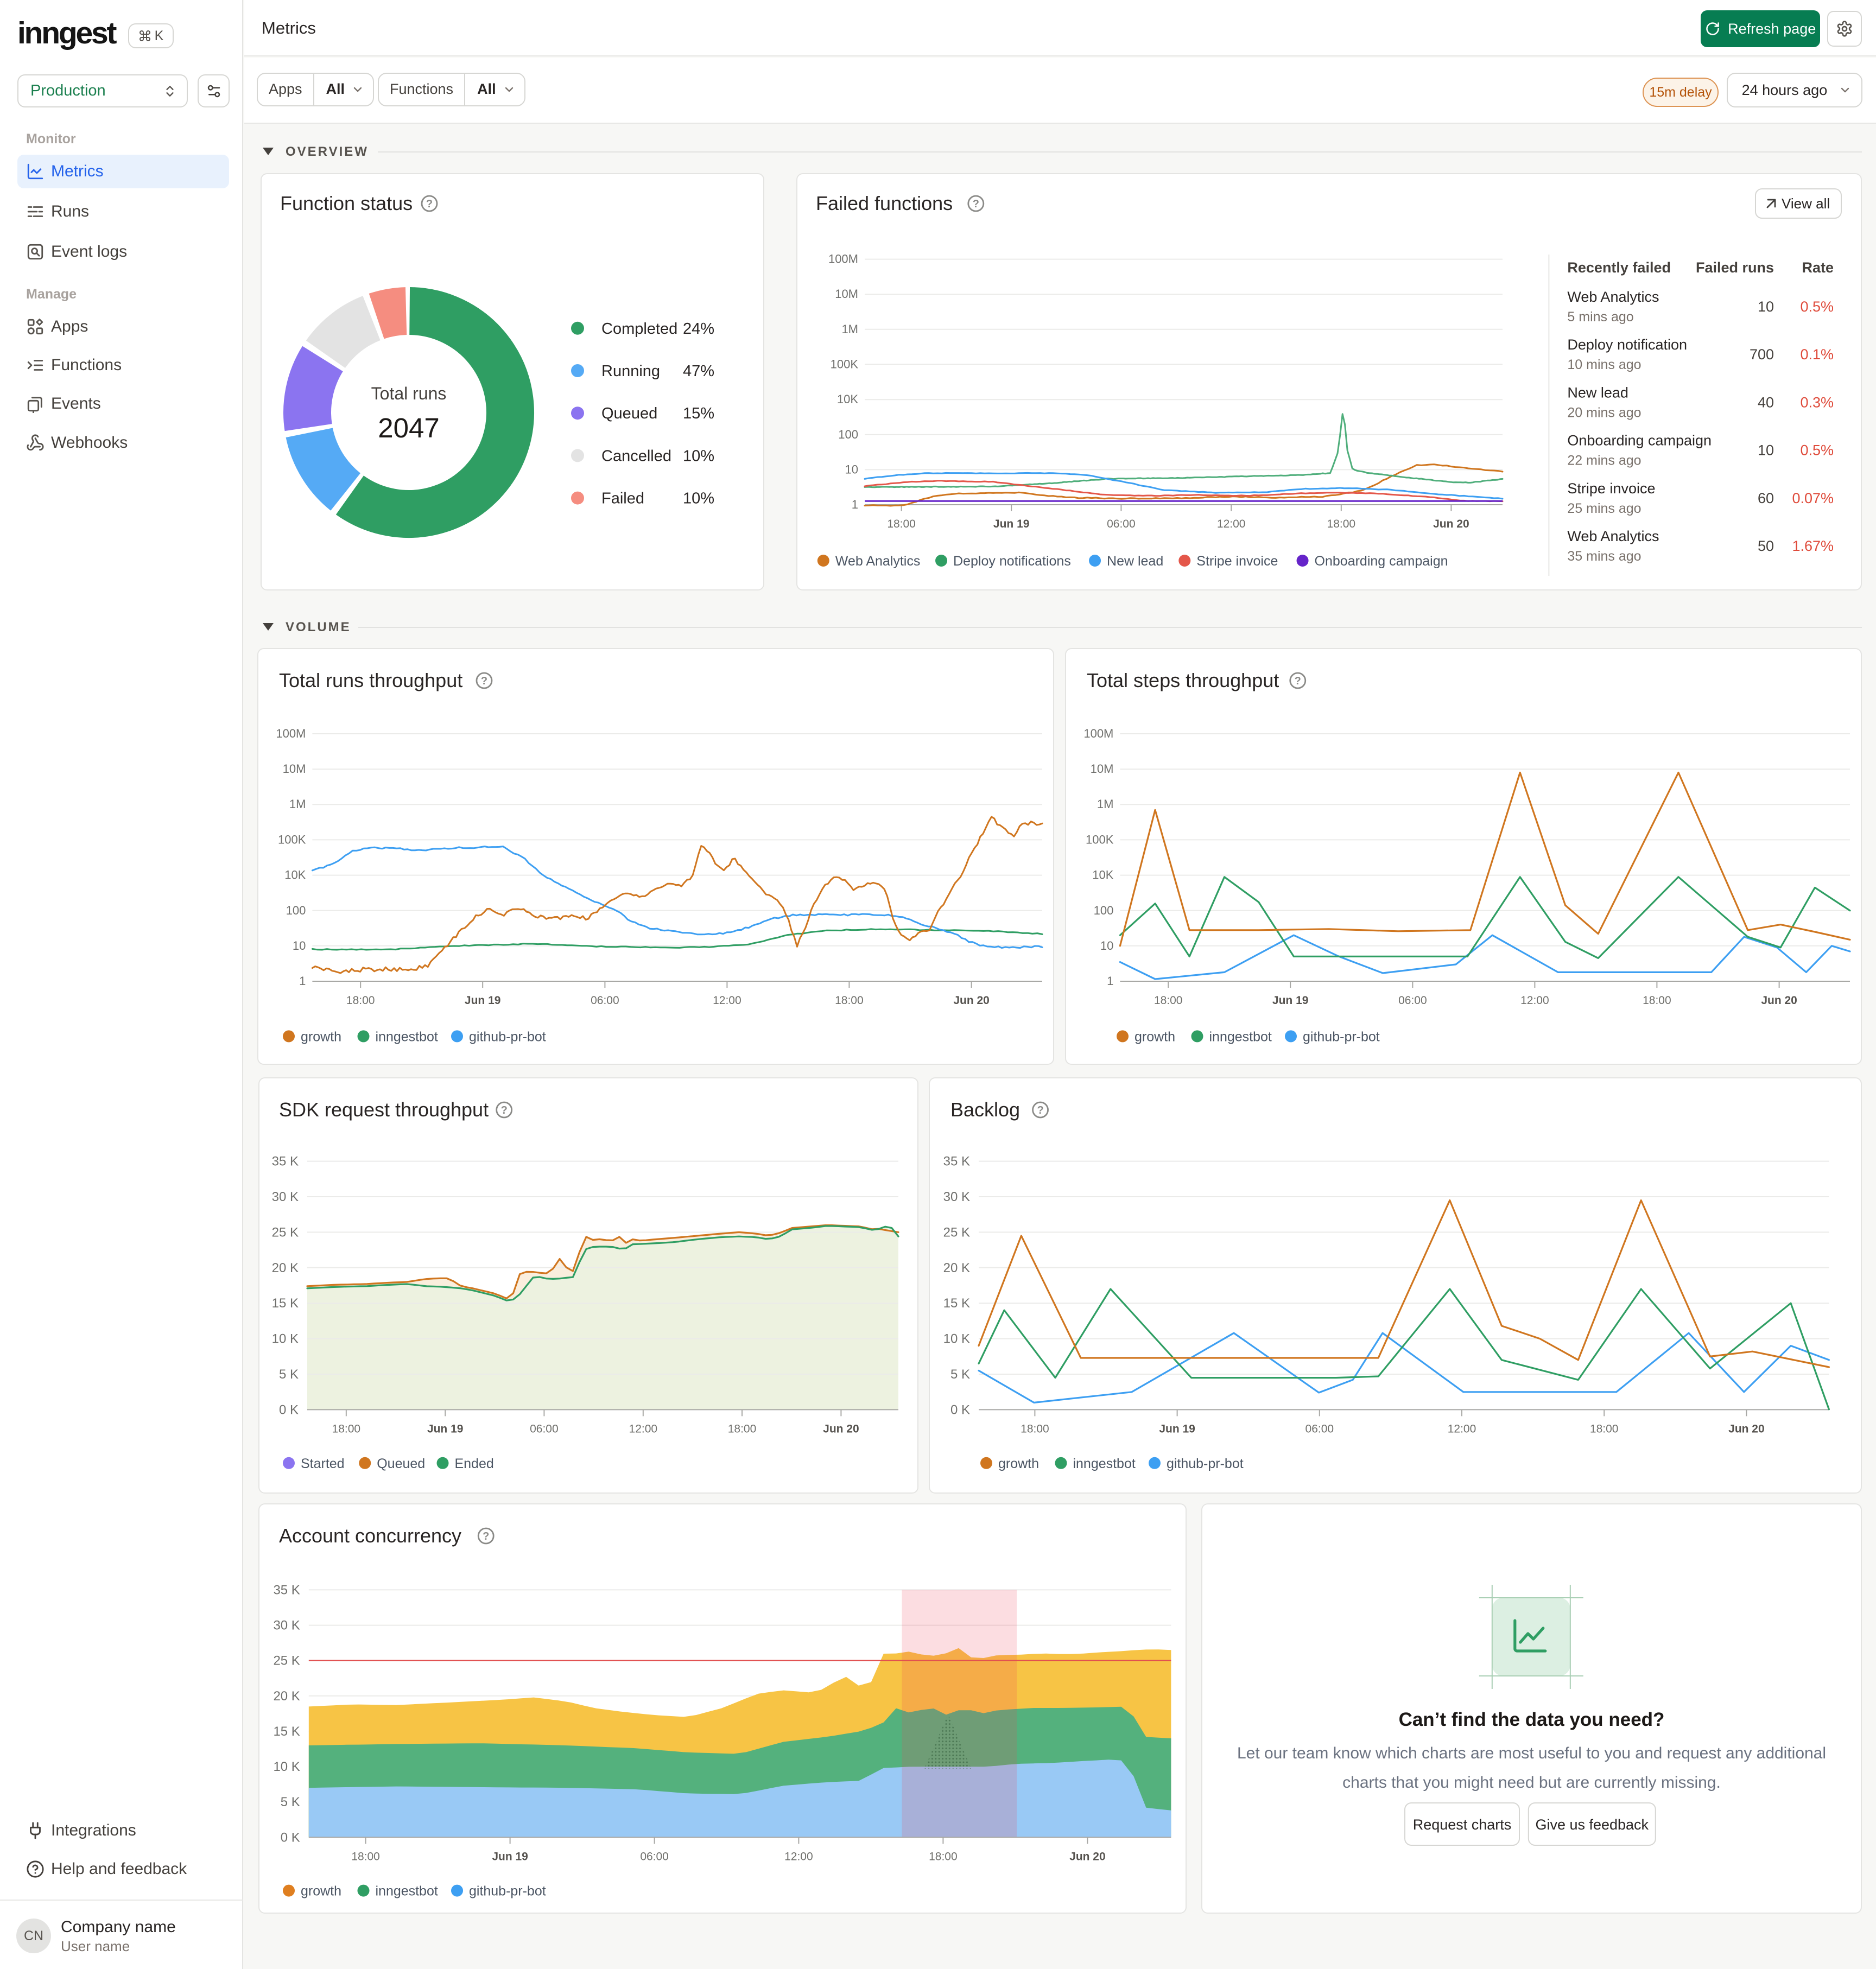  Describe the element at coordinates (622, 498) in the screenshot. I see `svg-text: Failed` at that location.